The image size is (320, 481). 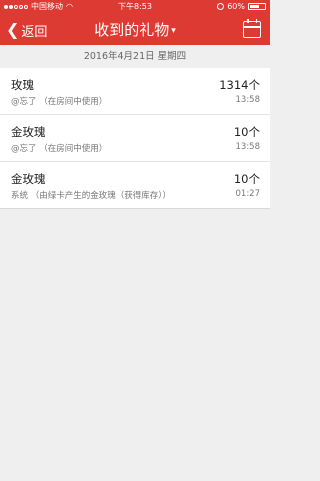 What do you see at coordinates (248, 194) in the screenshot?
I see `gift-time: 01:27` at bounding box center [248, 194].